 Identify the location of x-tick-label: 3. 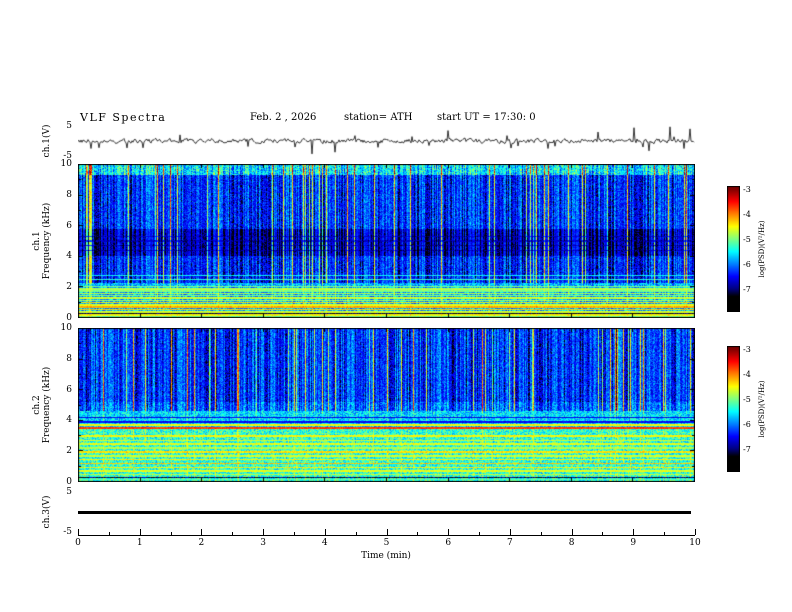
(263, 543).